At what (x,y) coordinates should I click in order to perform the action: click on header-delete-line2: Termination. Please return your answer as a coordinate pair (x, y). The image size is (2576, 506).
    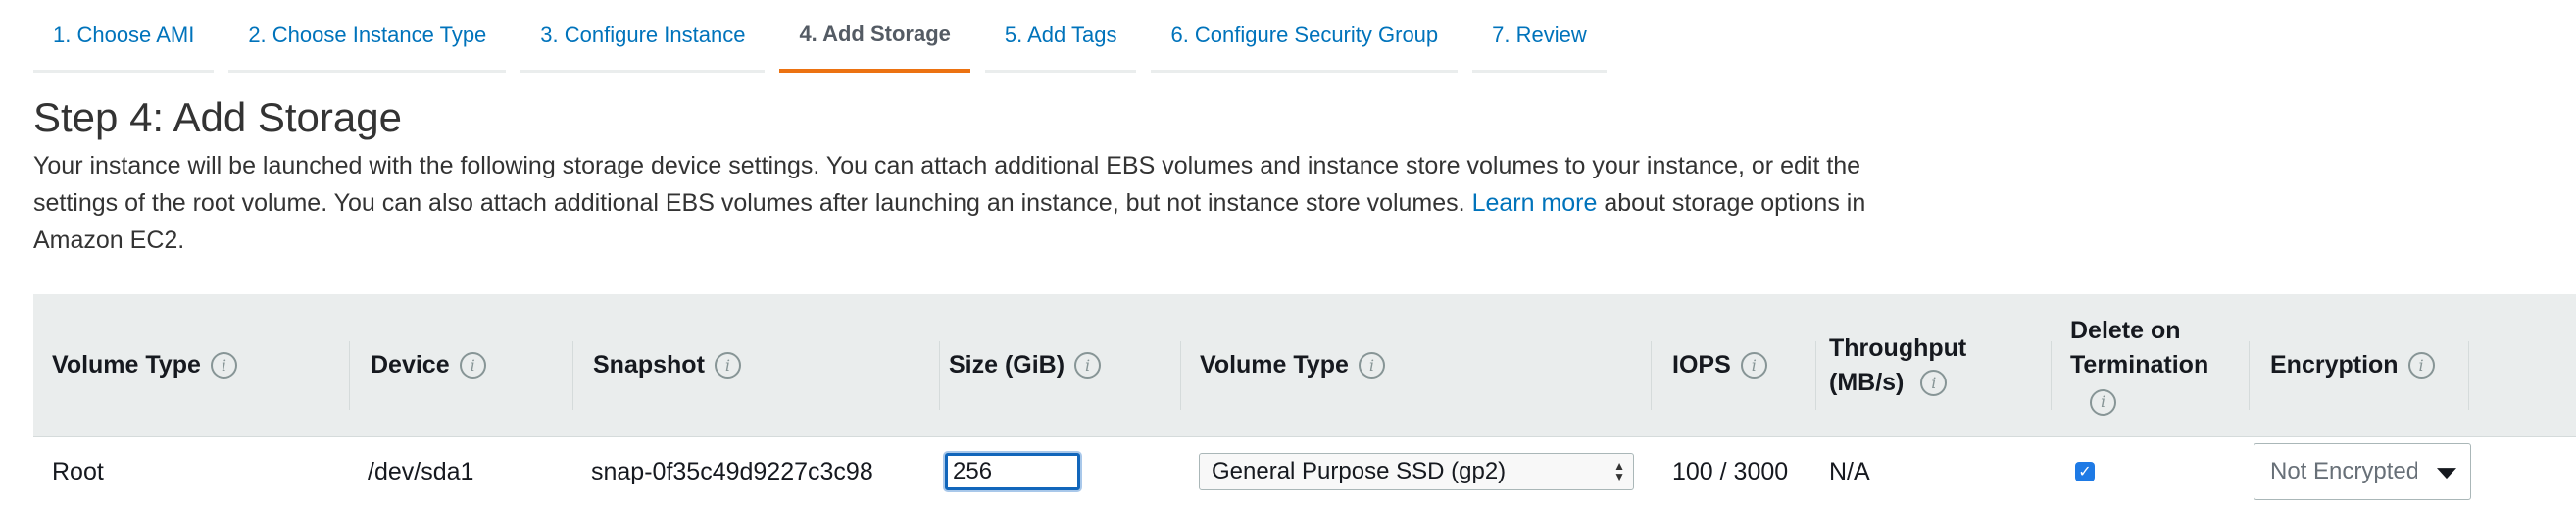
    Looking at the image, I should click on (2139, 365).